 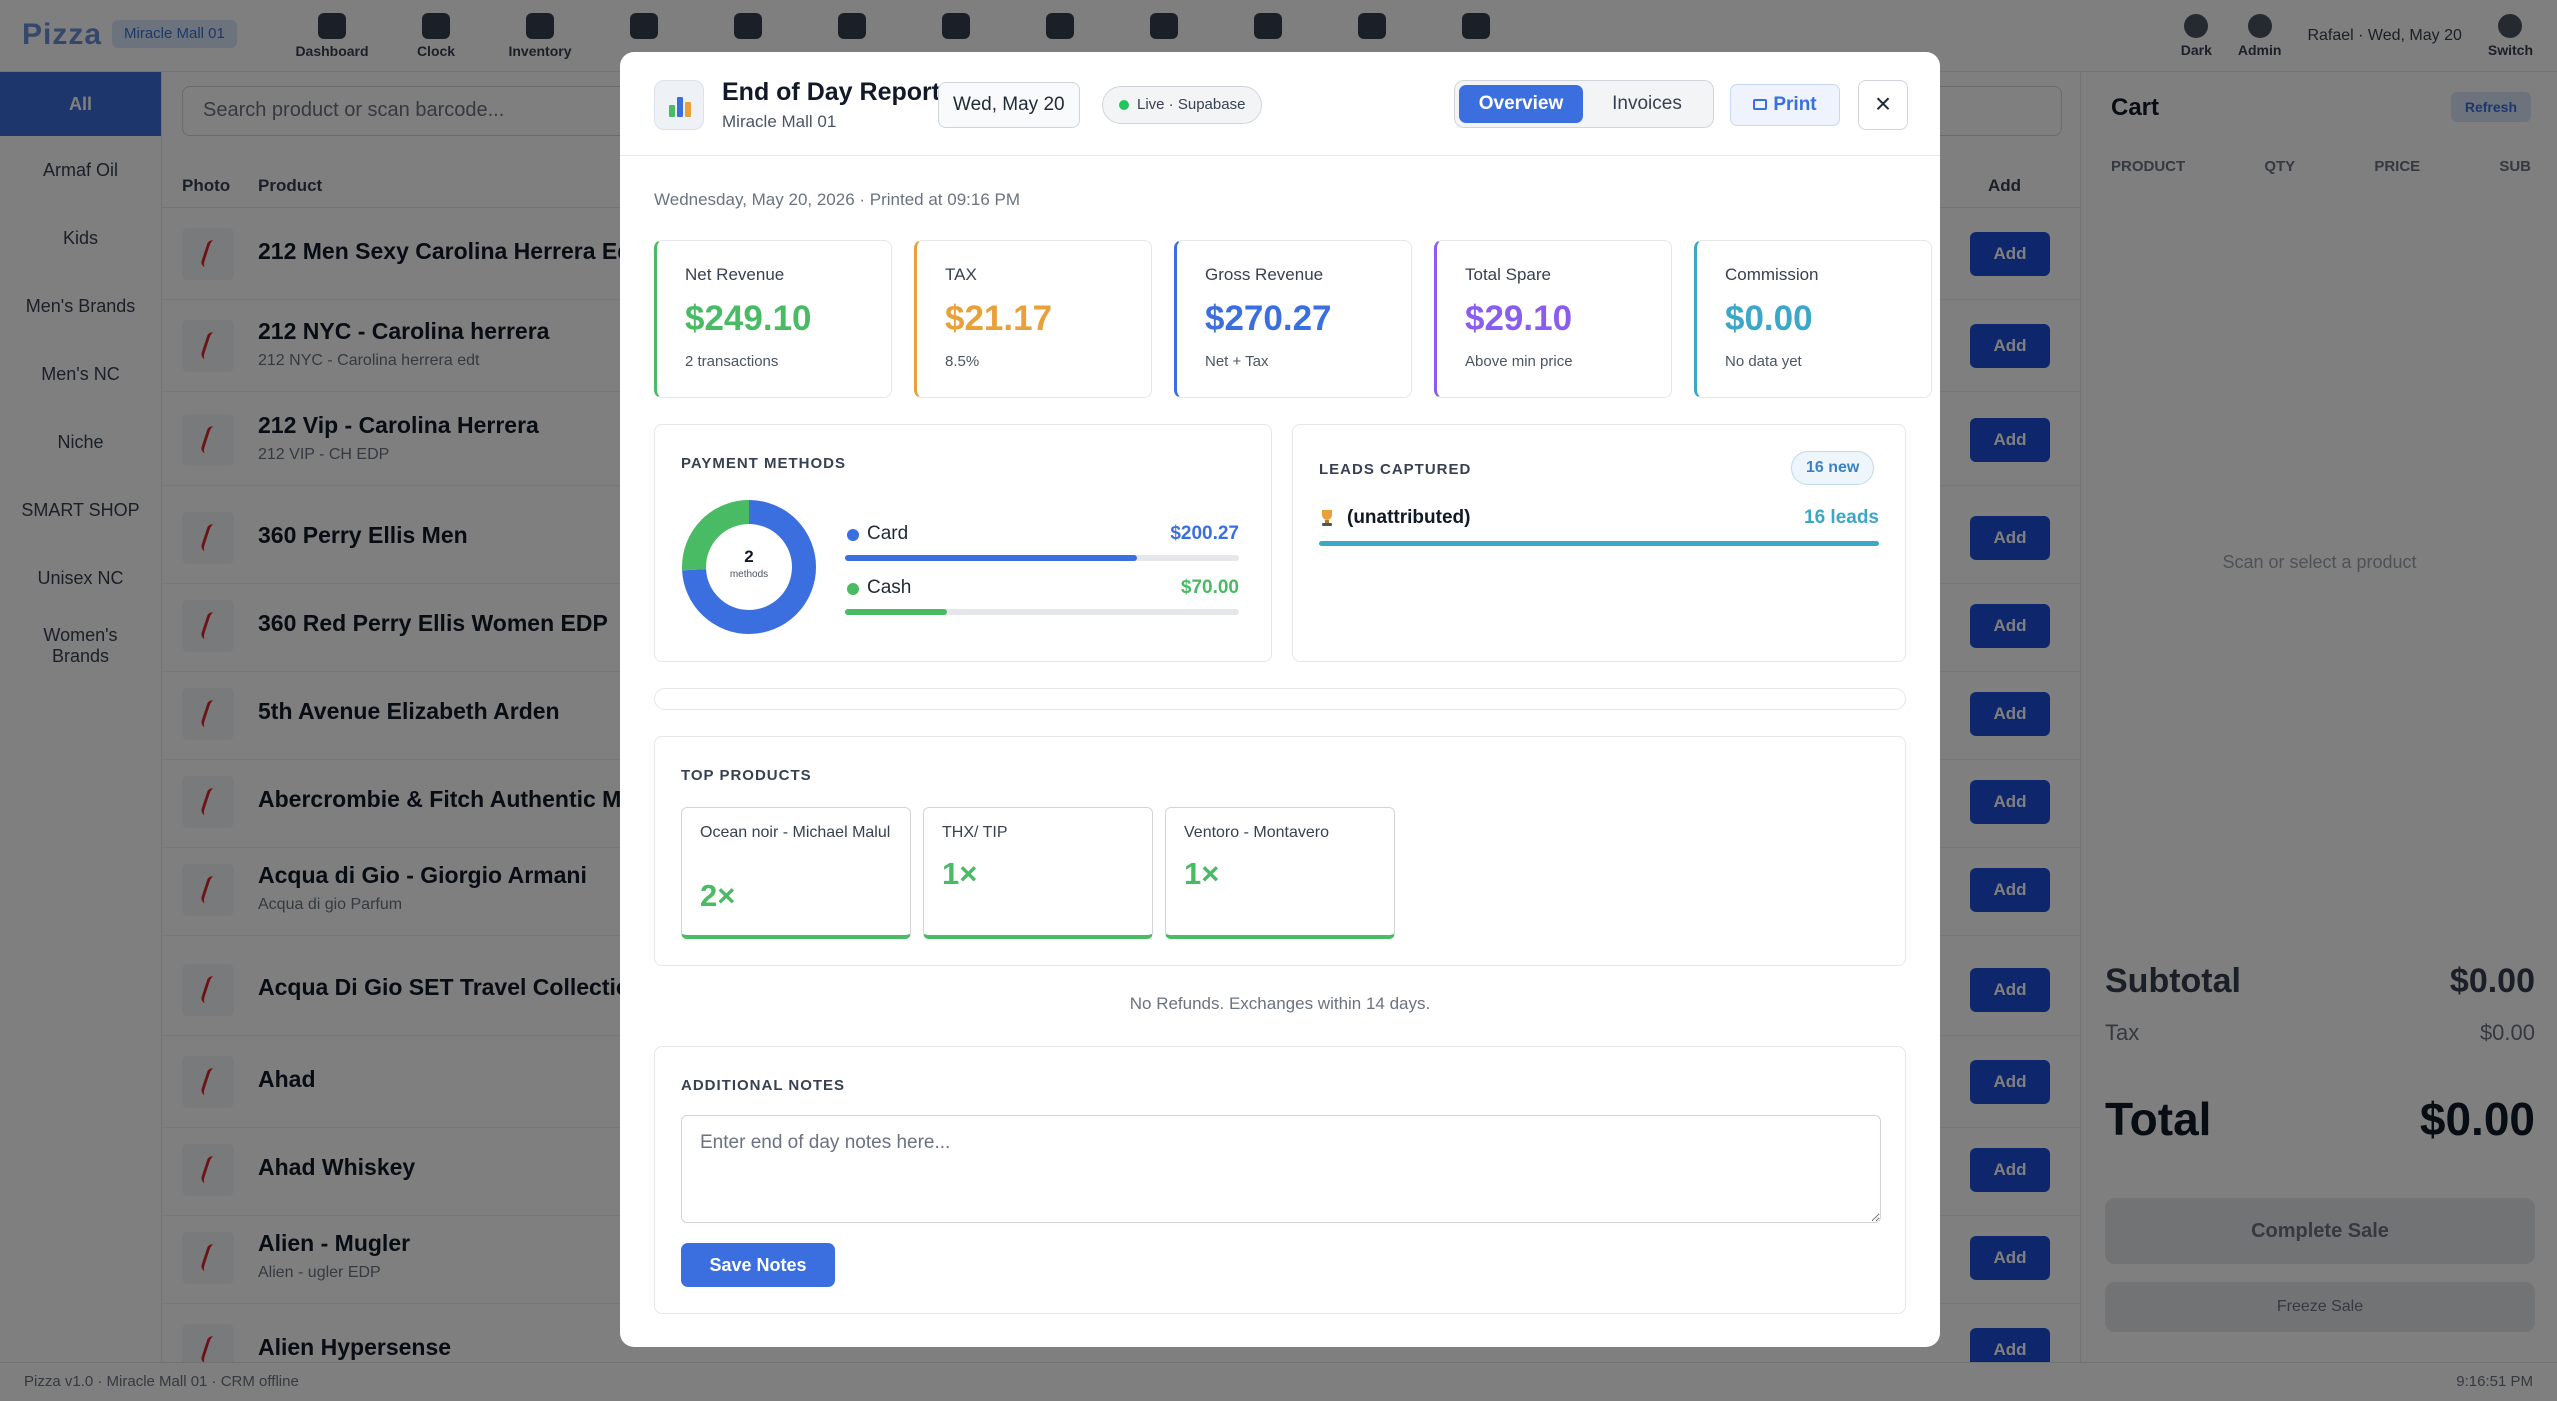 I want to click on panel-heading: TOP PRODUCTS, so click(x=746, y=775).